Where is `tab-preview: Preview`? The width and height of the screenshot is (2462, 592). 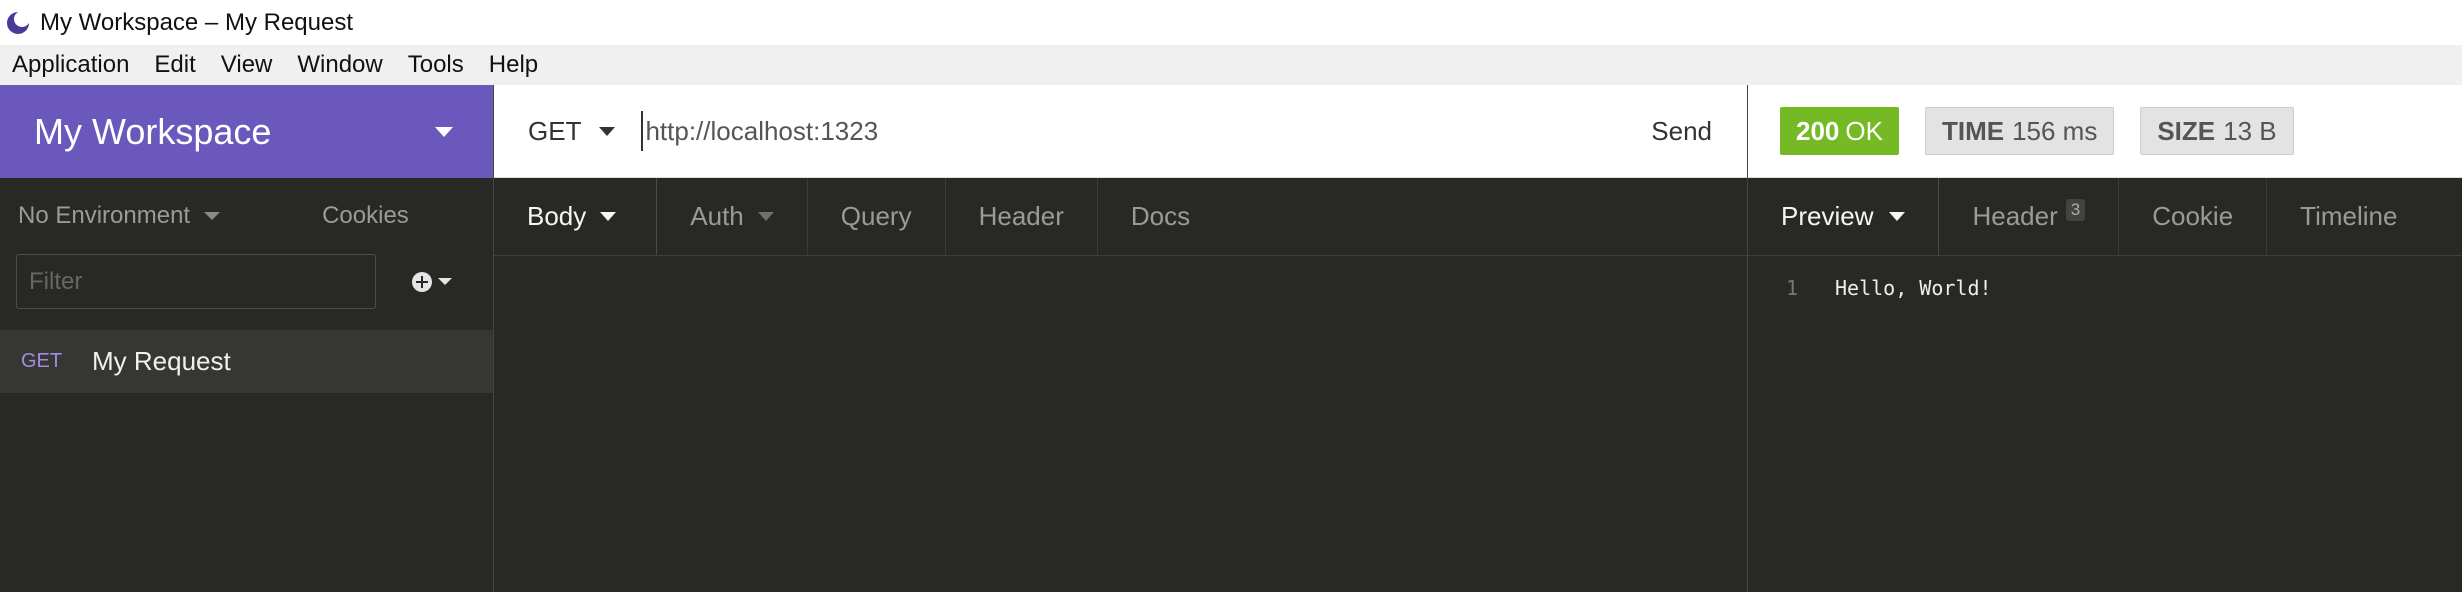 tab-preview: Preview is located at coordinates (1844, 216).